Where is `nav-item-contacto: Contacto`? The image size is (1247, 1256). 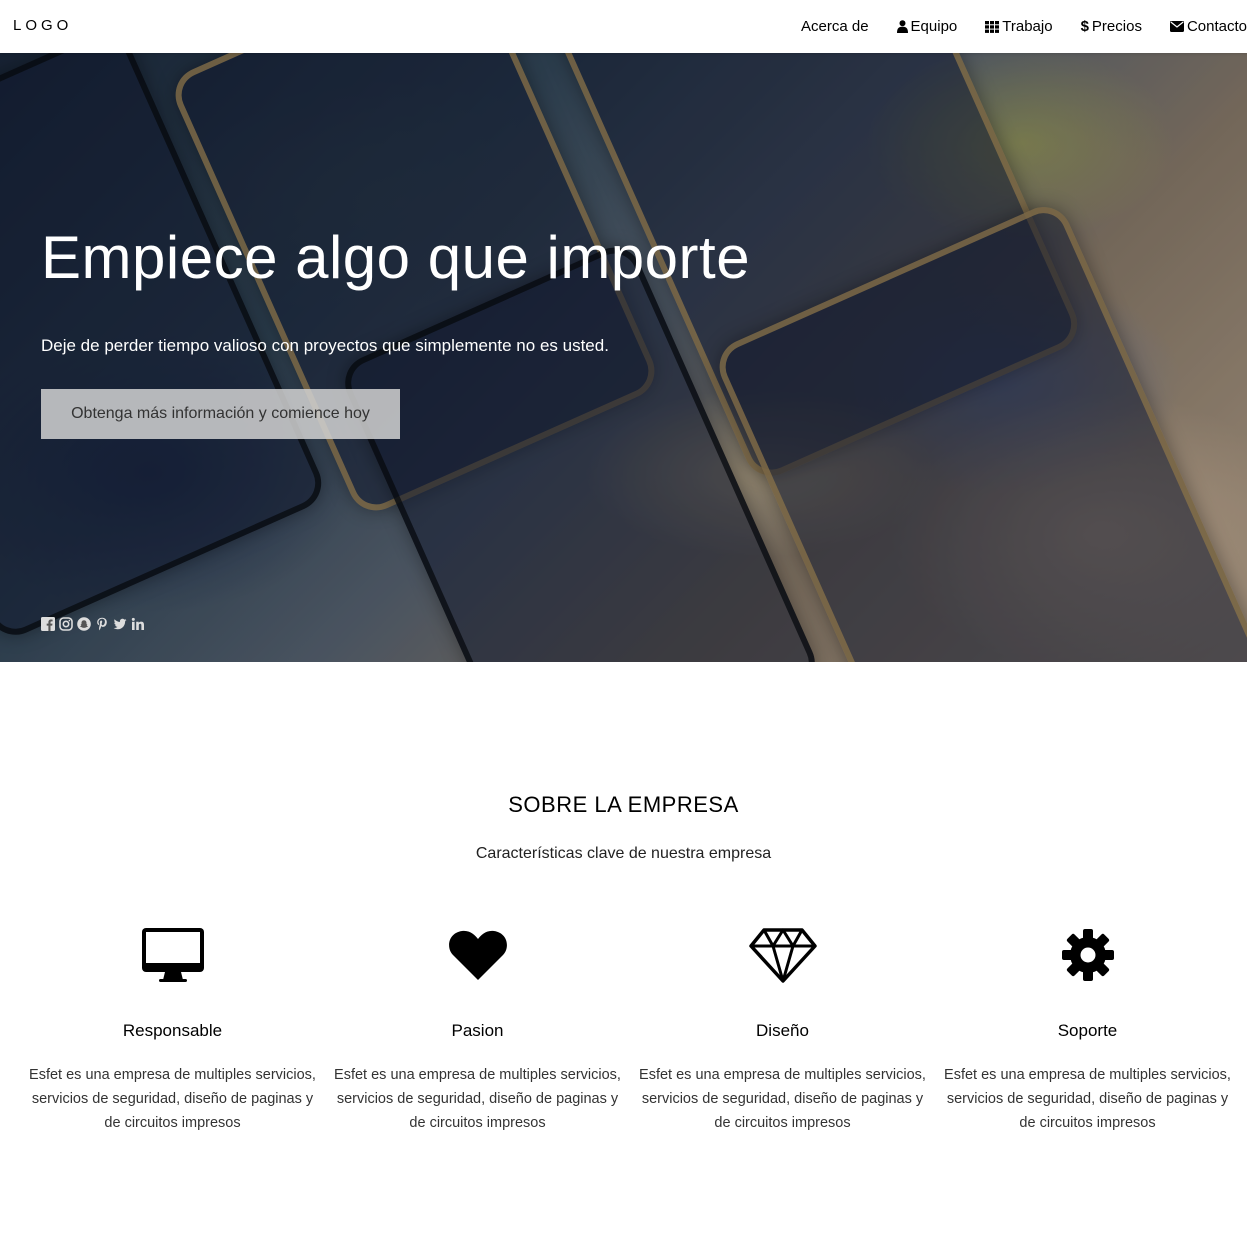 nav-item-contacto: Contacto is located at coordinates (1201, 26).